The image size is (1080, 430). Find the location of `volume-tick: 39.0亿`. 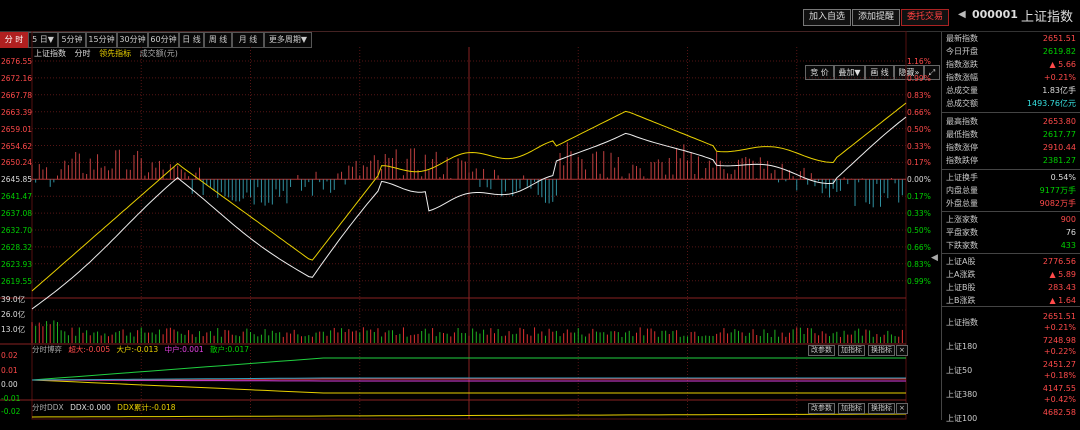

volume-tick: 39.0亿 is located at coordinates (13, 299).